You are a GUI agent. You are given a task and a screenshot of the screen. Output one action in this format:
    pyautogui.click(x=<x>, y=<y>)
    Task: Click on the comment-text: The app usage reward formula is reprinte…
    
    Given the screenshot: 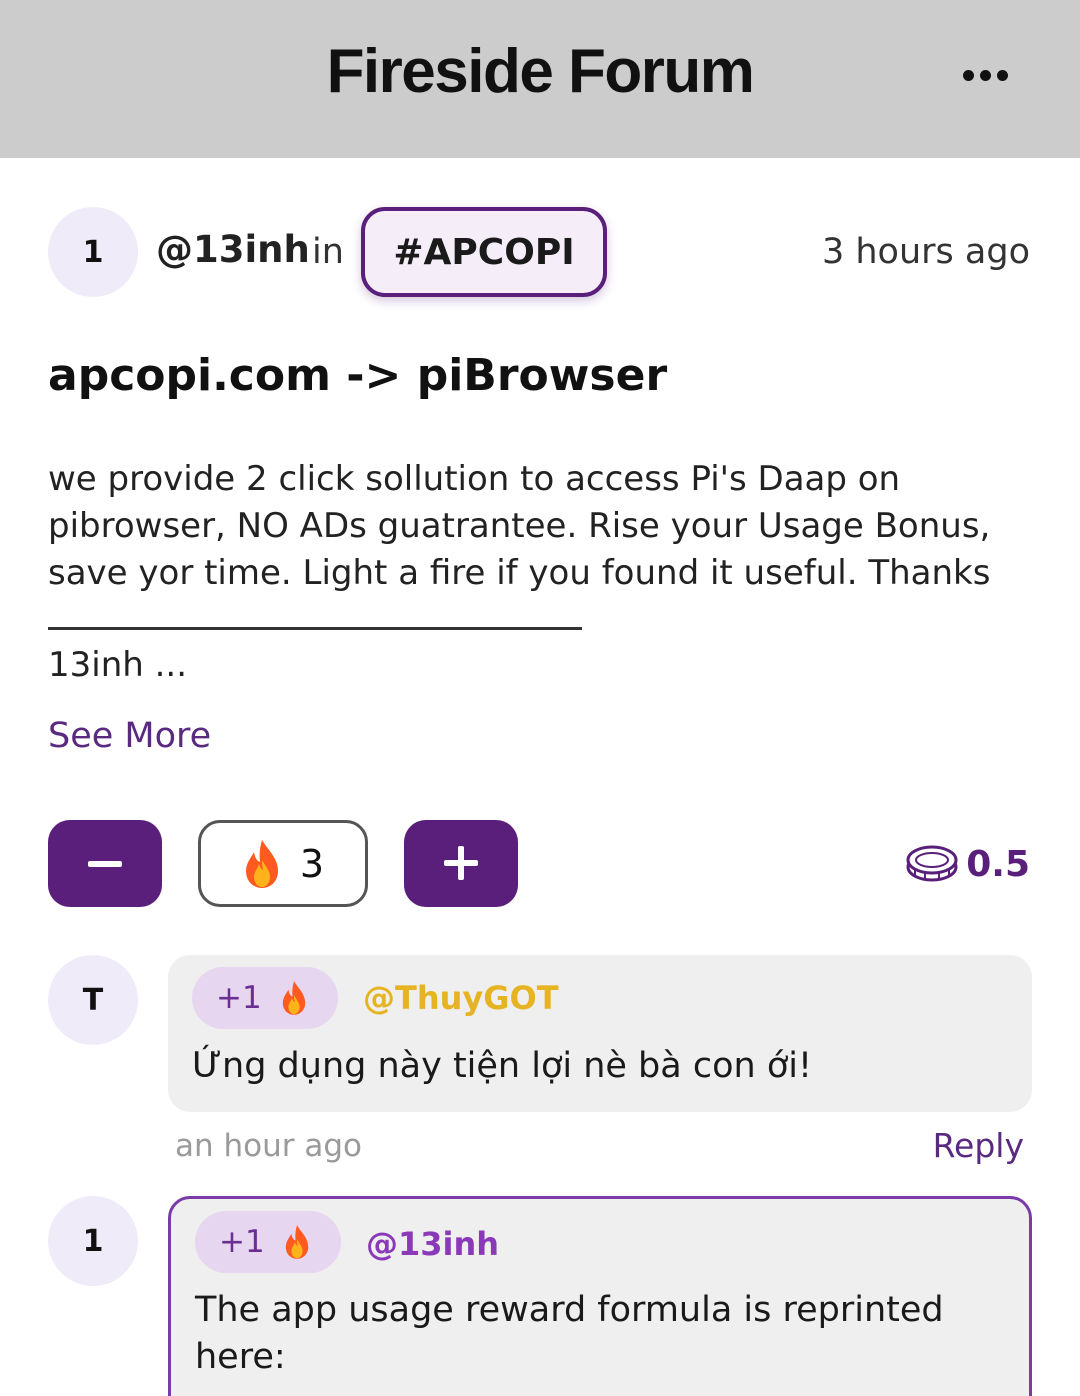 What is the action you would take?
    pyautogui.click(x=569, y=1334)
    